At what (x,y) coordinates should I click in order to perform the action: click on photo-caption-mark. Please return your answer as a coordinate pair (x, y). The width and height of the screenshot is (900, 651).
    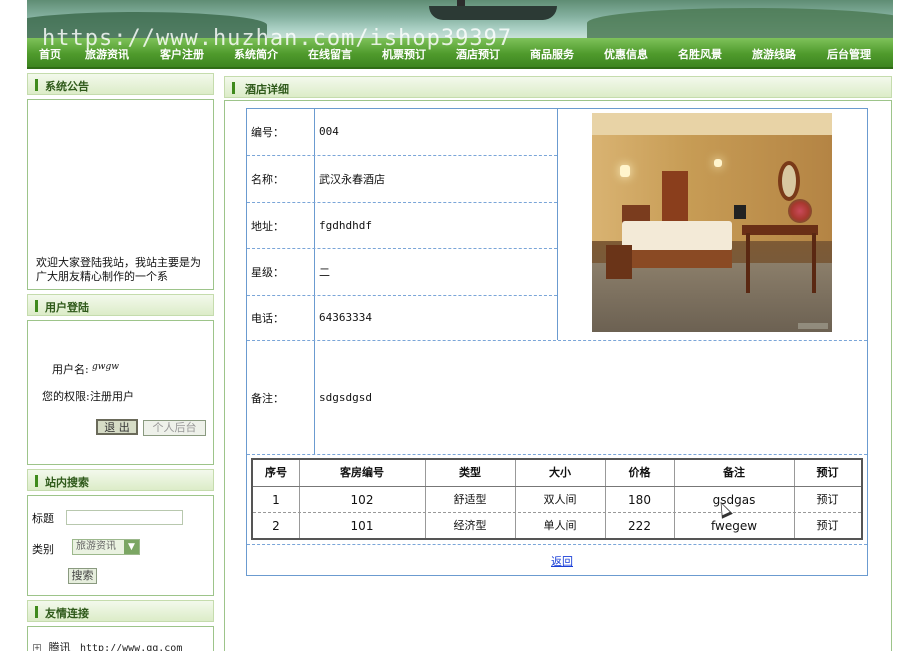
    Looking at the image, I should click on (813, 326).